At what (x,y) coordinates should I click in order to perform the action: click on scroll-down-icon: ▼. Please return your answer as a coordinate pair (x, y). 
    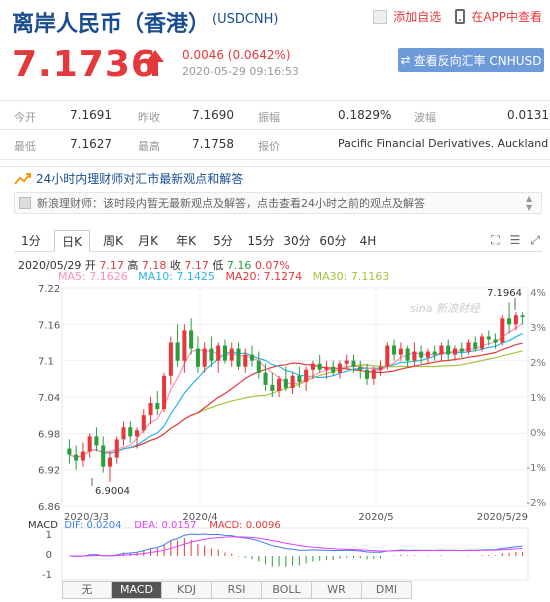
    Looking at the image, I should click on (529, 207).